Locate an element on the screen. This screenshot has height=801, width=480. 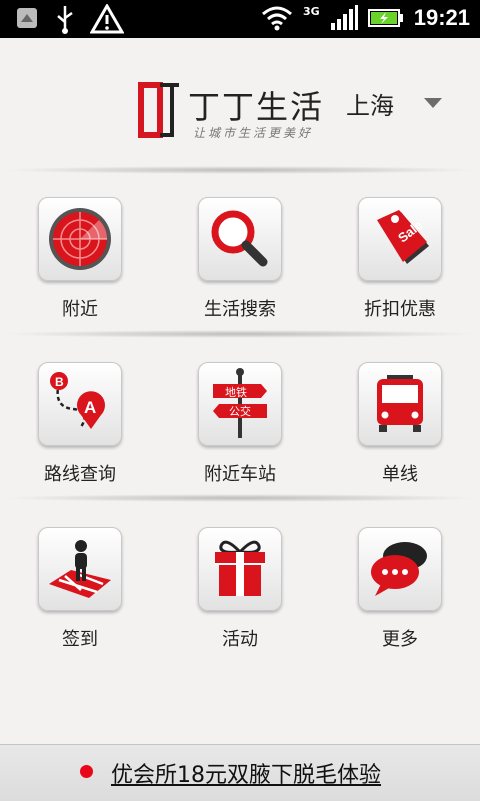
nearby-button is located at coordinates (80, 239).